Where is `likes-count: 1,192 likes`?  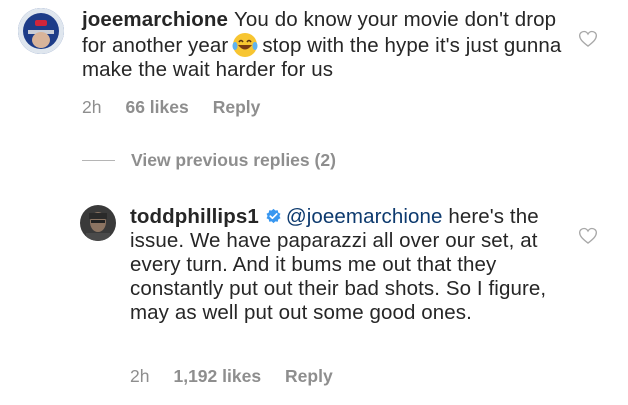 likes-count: 1,192 likes is located at coordinates (217, 376).